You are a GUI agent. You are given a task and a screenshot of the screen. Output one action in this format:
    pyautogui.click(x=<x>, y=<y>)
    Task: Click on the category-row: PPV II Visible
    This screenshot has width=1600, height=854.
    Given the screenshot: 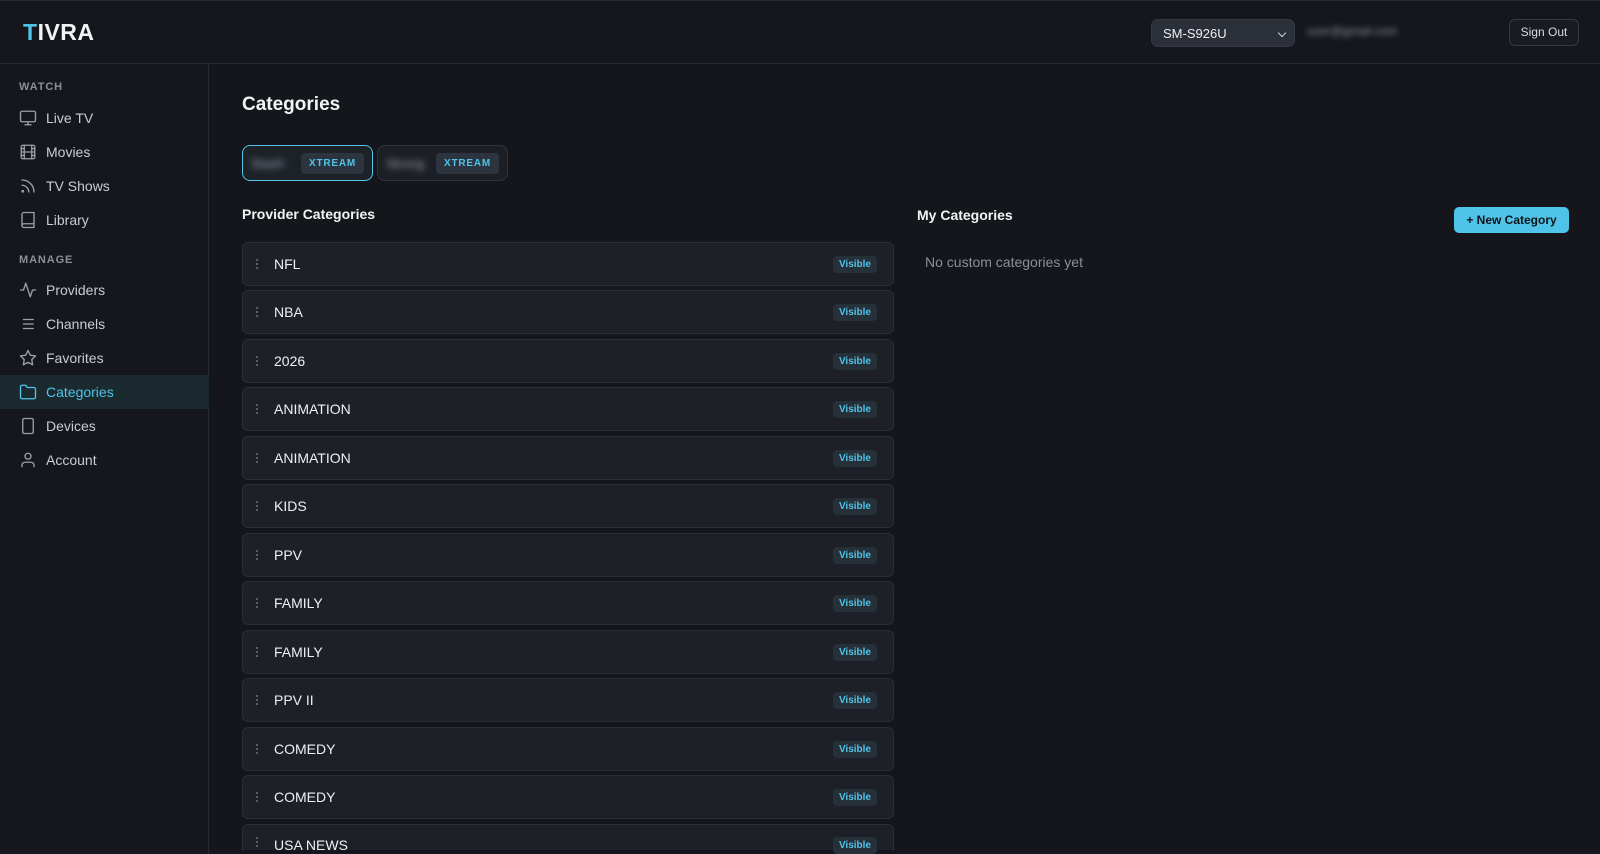 What is the action you would take?
    pyautogui.click(x=568, y=700)
    